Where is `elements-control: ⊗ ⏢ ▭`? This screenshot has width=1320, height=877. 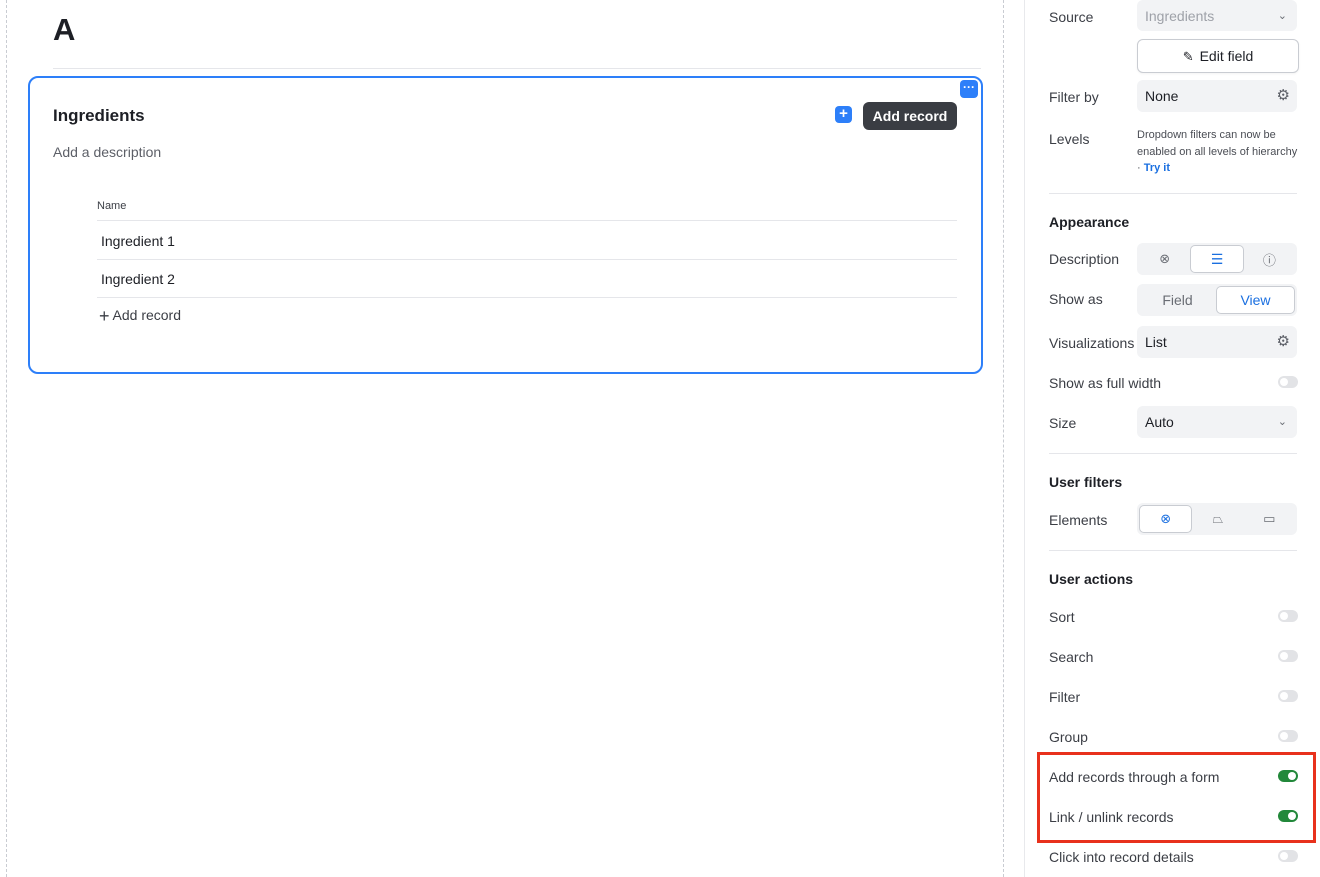
elements-control: ⊗ ⏢ ▭ is located at coordinates (1217, 519).